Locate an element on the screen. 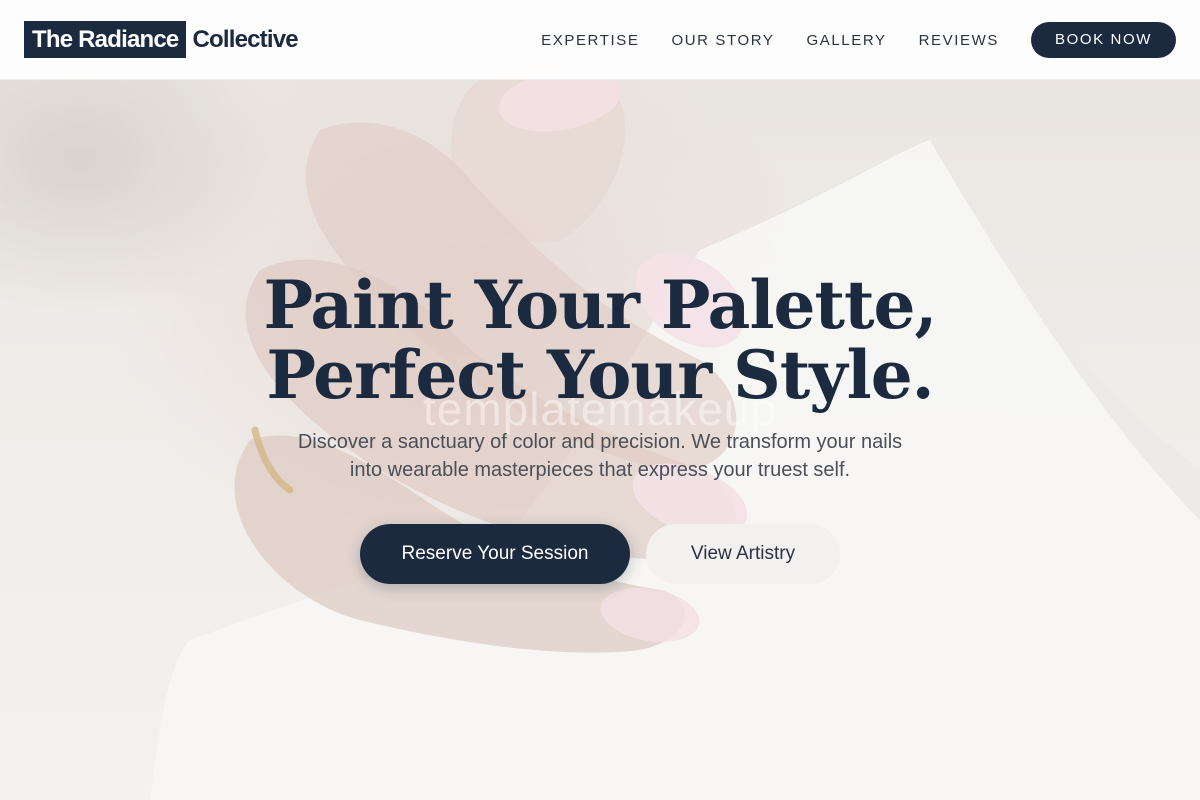 The width and height of the screenshot is (1200, 800). logo-secondary-text: Collective is located at coordinates (245, 39).